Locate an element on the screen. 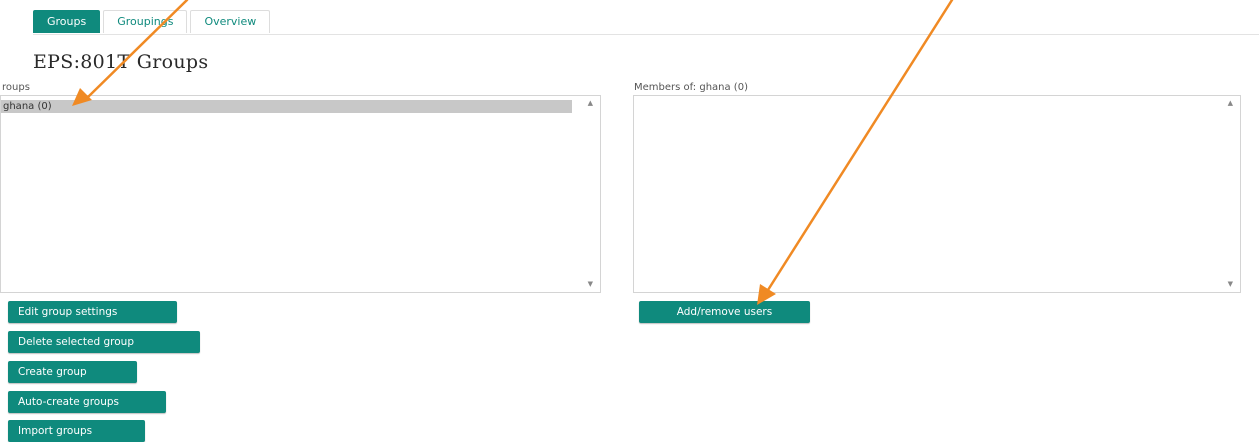 The height and width of the screenshot is (442, 1259). members-label: Members of: ghana (0) is located at coordinates (691, 87).